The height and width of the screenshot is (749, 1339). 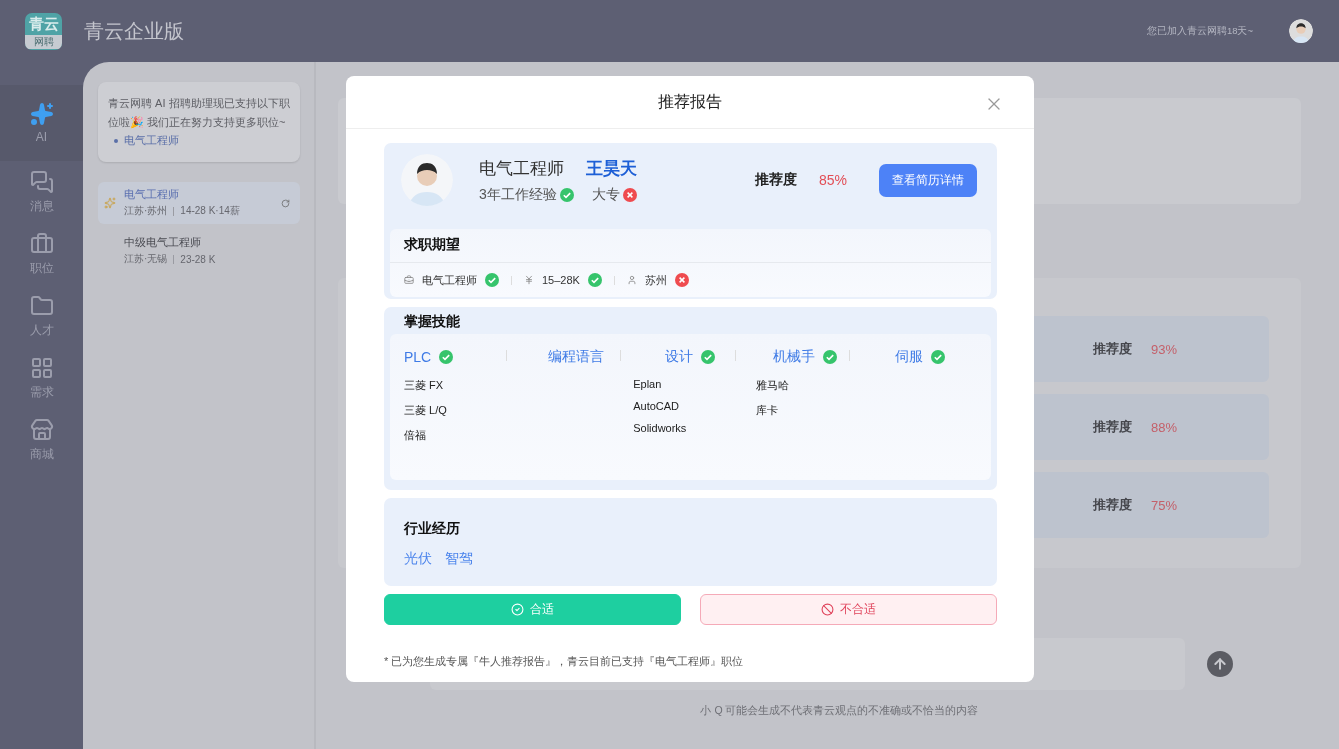 What do you see at coordinates (199, 251) in the screenshot?
I see `job-item: 中级电气工程师 江苏·无锡 23-28 K` at bounding box center [199, 251].